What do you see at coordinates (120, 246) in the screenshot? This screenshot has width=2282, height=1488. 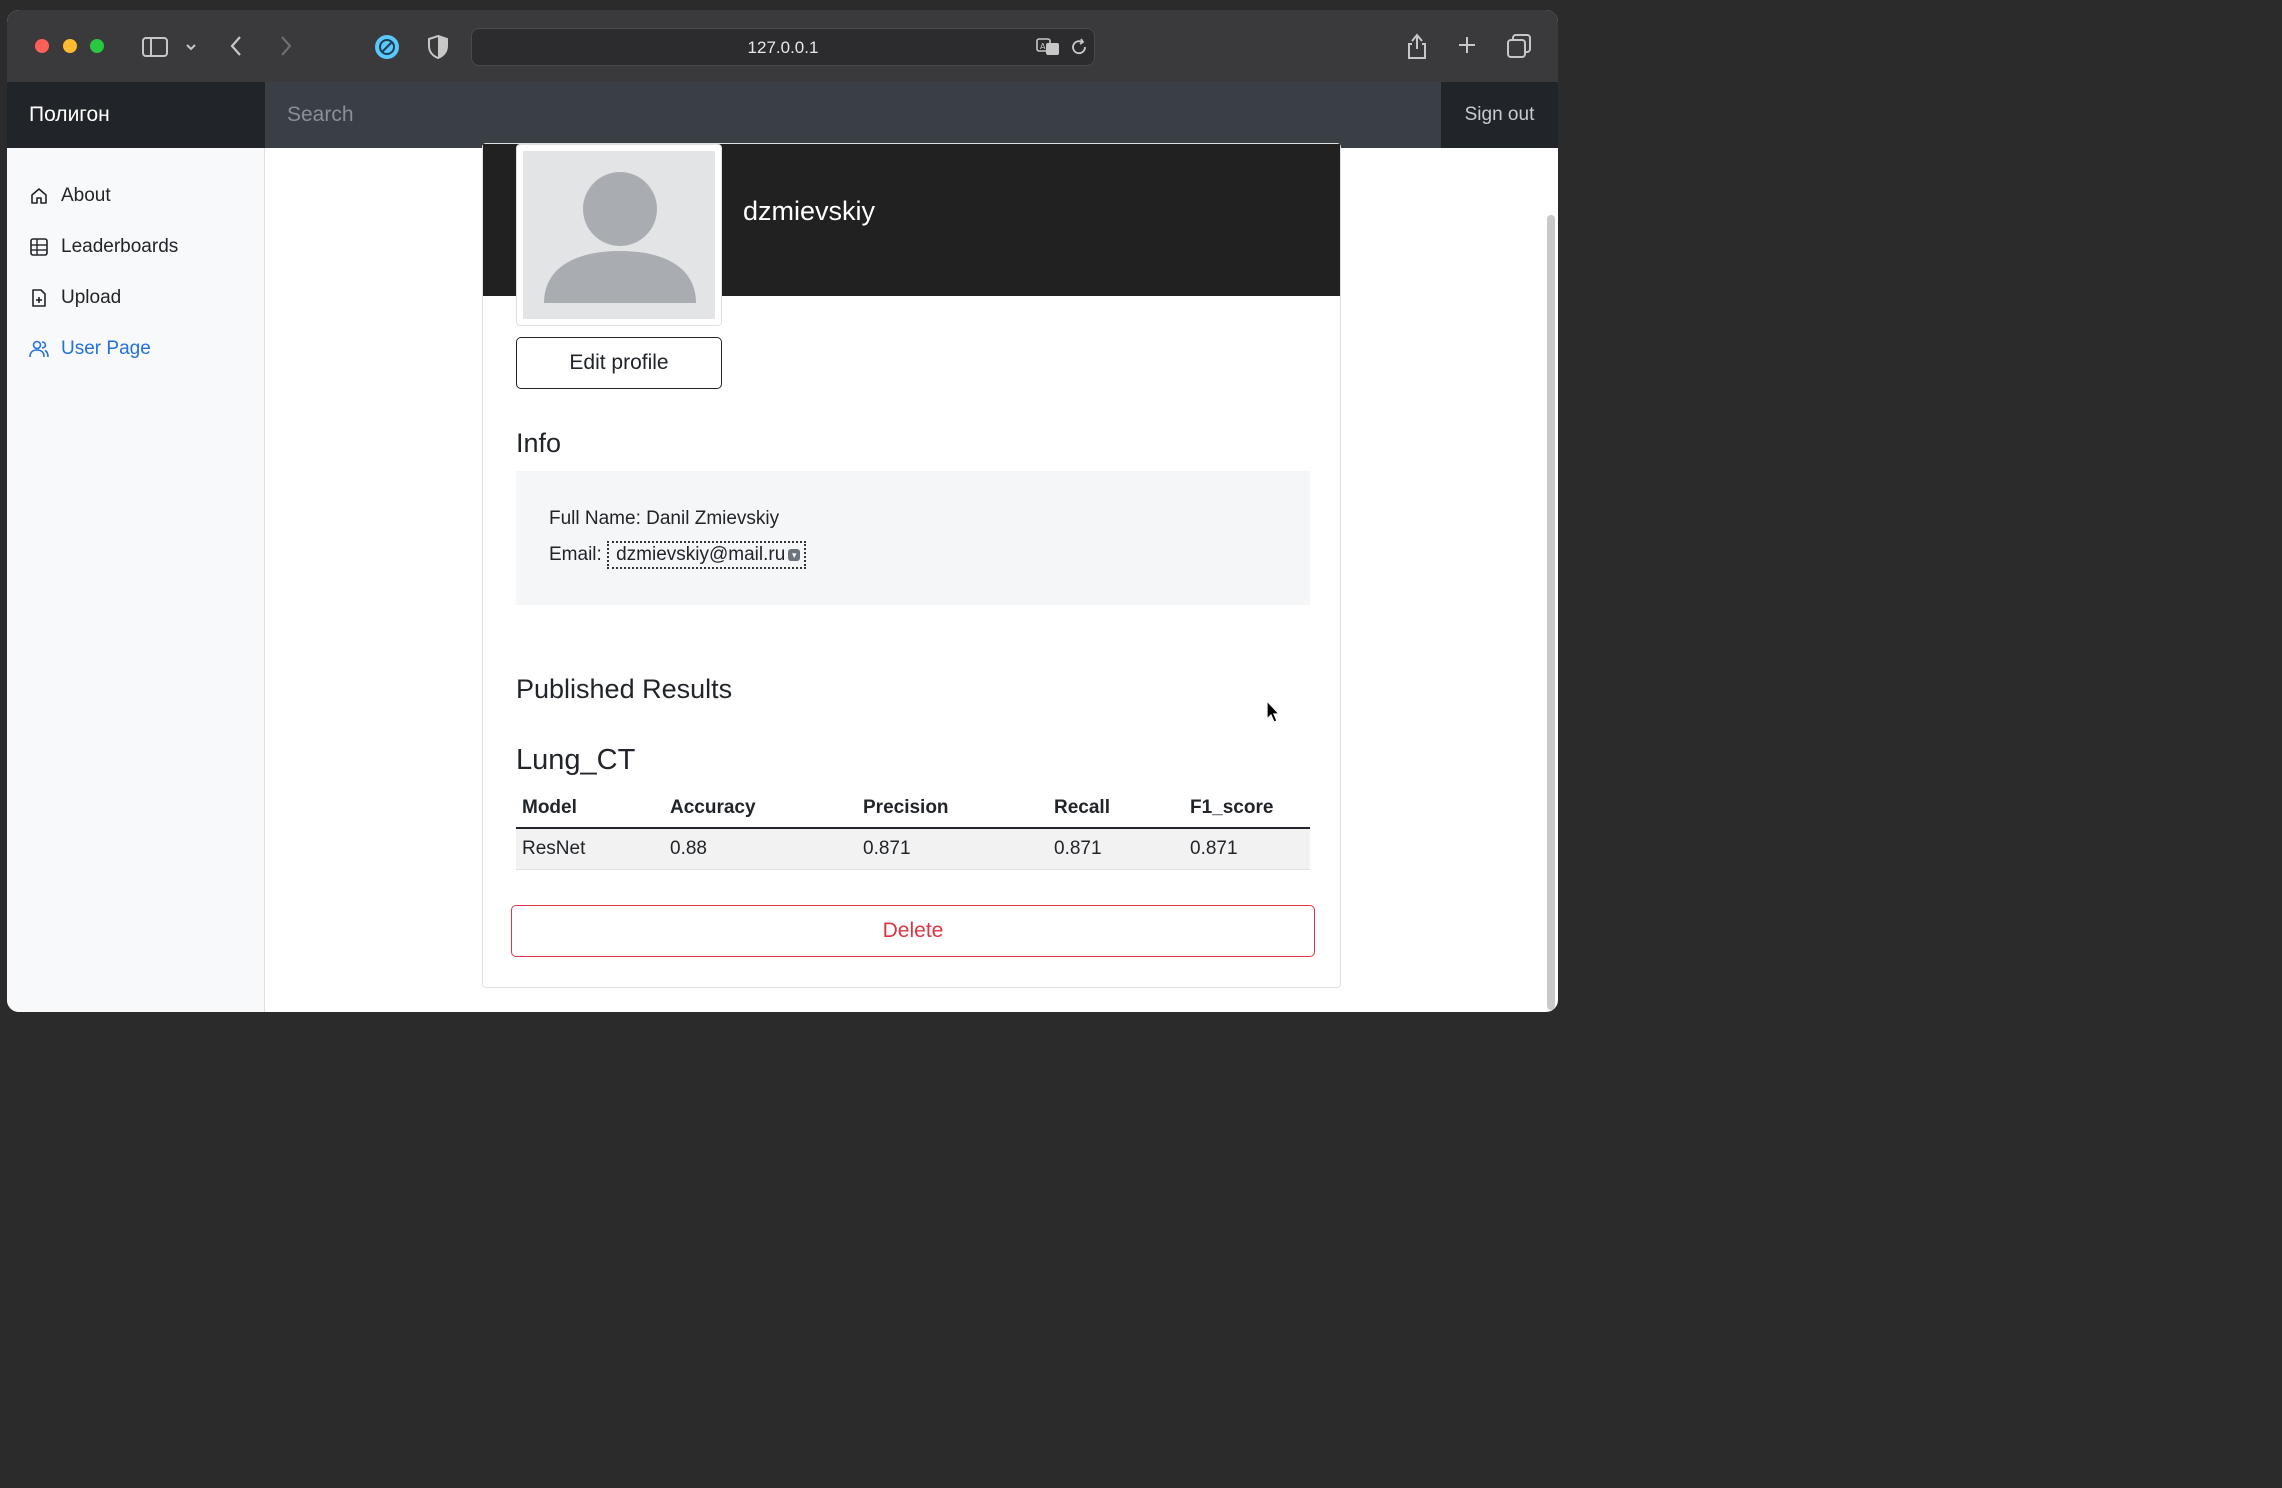 I see `sidebar-item-label: Leaderboards` at bounding box center [120, 246].